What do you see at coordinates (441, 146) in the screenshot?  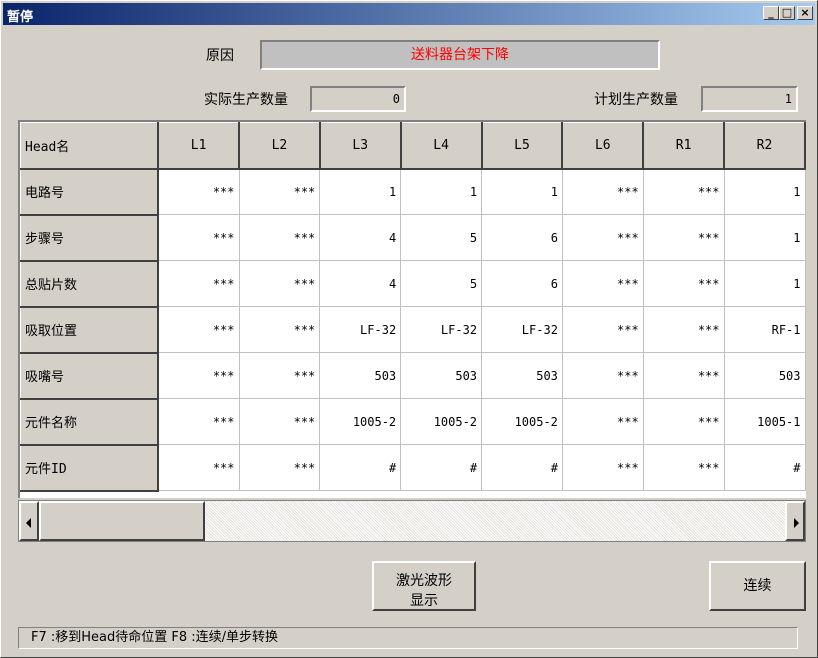 I see `column-header: L4` at bounding box center [441, 146].